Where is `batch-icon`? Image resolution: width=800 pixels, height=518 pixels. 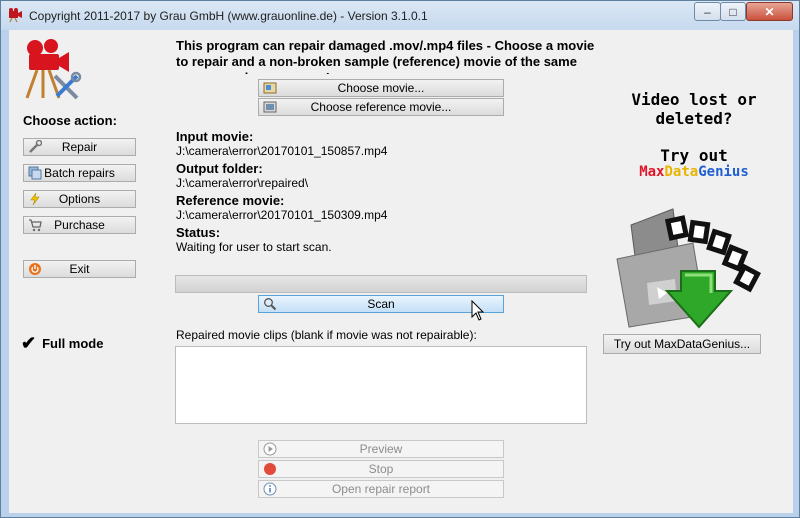 batch-icon is located at coordinates (35, 173).